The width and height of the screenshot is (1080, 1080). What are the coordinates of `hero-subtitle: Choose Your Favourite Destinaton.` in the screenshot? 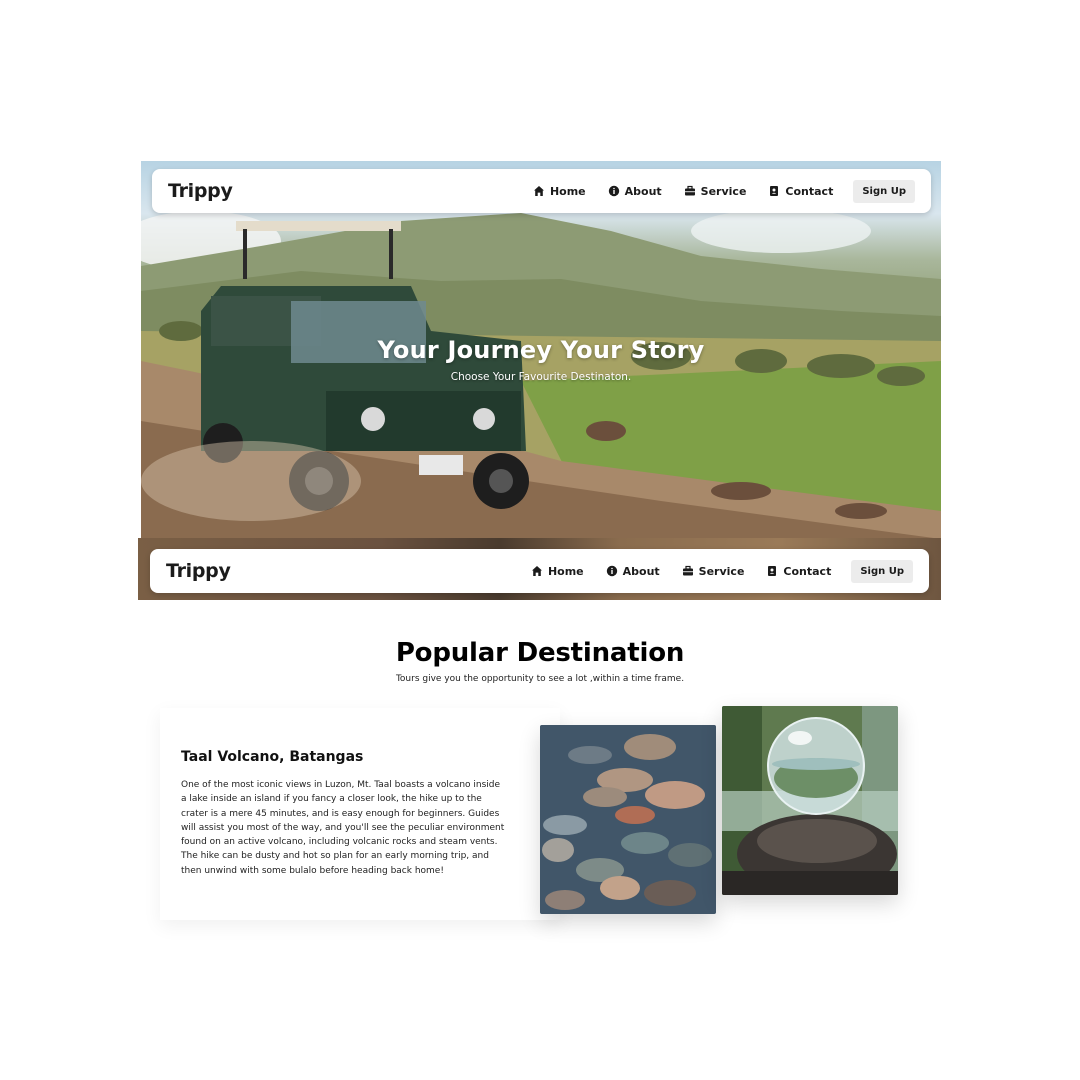 It's located at (541, 377).